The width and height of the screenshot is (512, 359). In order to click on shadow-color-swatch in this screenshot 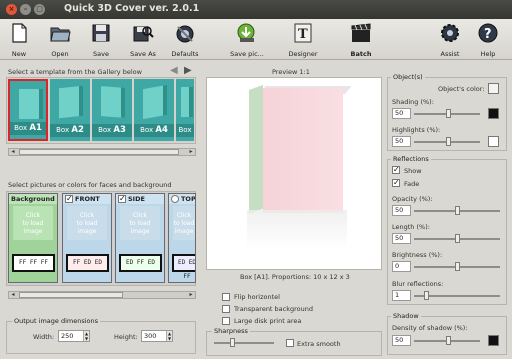, I will do `click(493, 340)`.